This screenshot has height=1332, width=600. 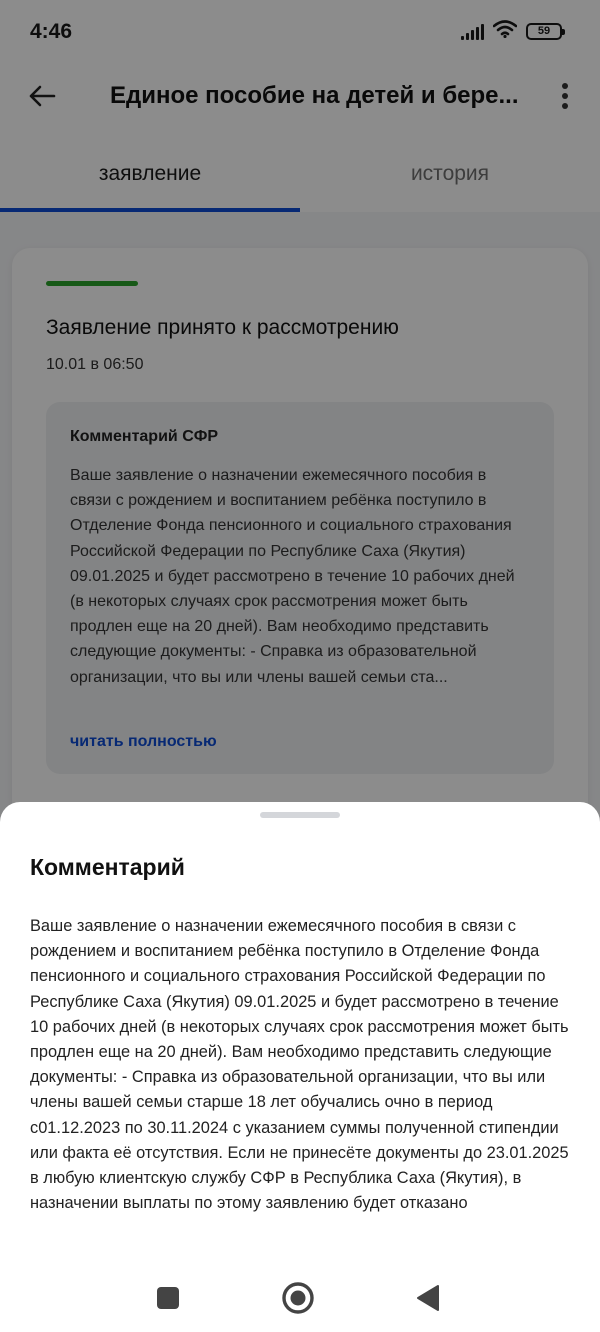 I want to click on recents-square-icon, so click(x=168, y=1298).